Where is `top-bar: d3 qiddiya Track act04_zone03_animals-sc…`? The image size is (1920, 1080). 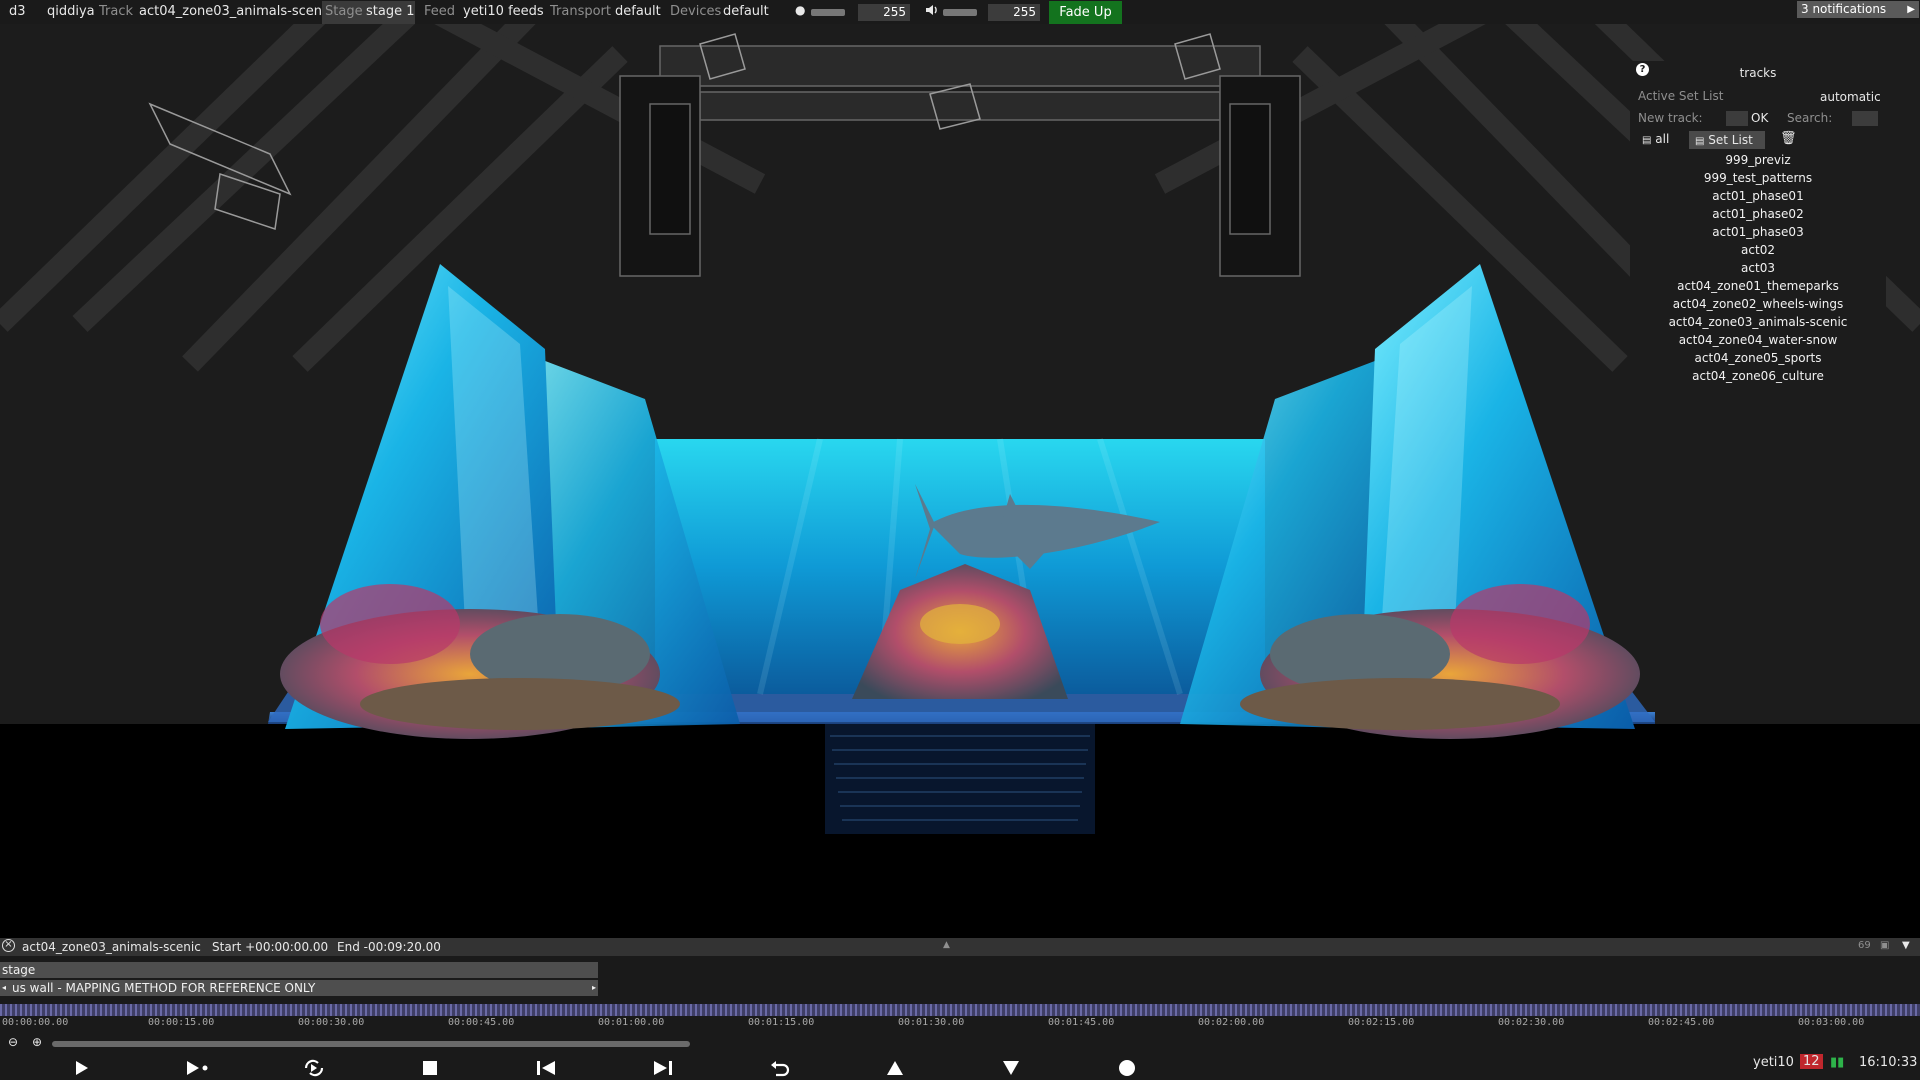
top-bar: d3 qiddiya Track act04_zone03_animals-sc… is located at coordinates (960, 12).